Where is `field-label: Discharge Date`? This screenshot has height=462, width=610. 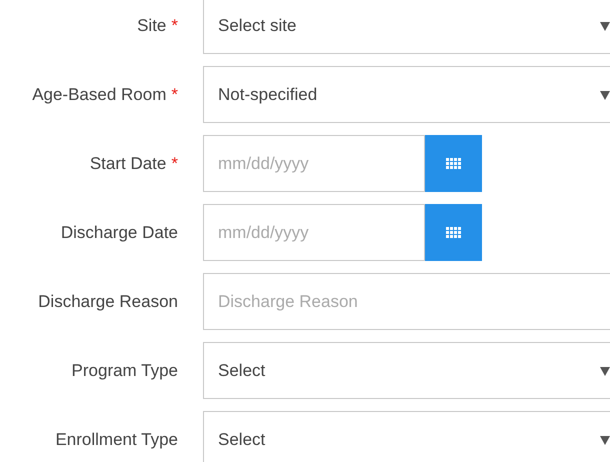
field-label: Discharge Date is located at coordinates (119, 232).